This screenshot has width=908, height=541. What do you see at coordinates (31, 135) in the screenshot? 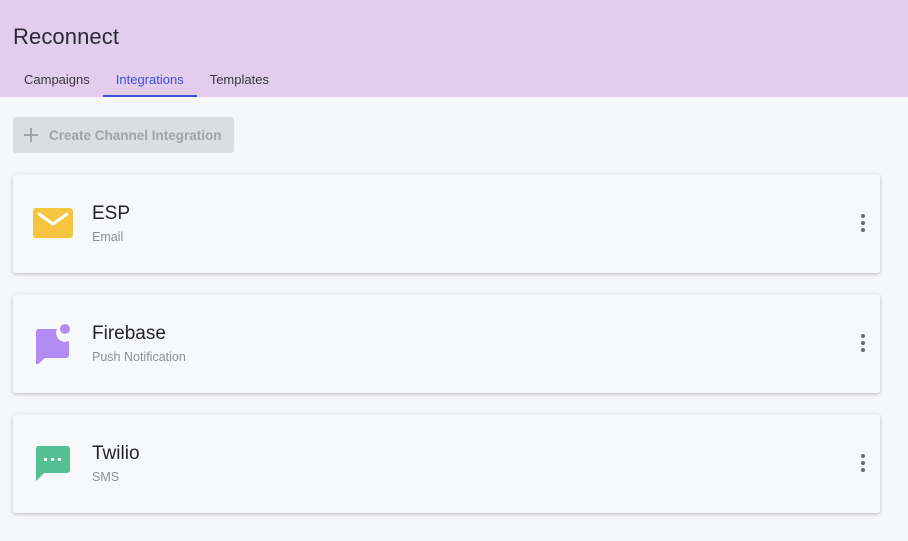
I see `plus-icon` at bounding box center [31, 135].